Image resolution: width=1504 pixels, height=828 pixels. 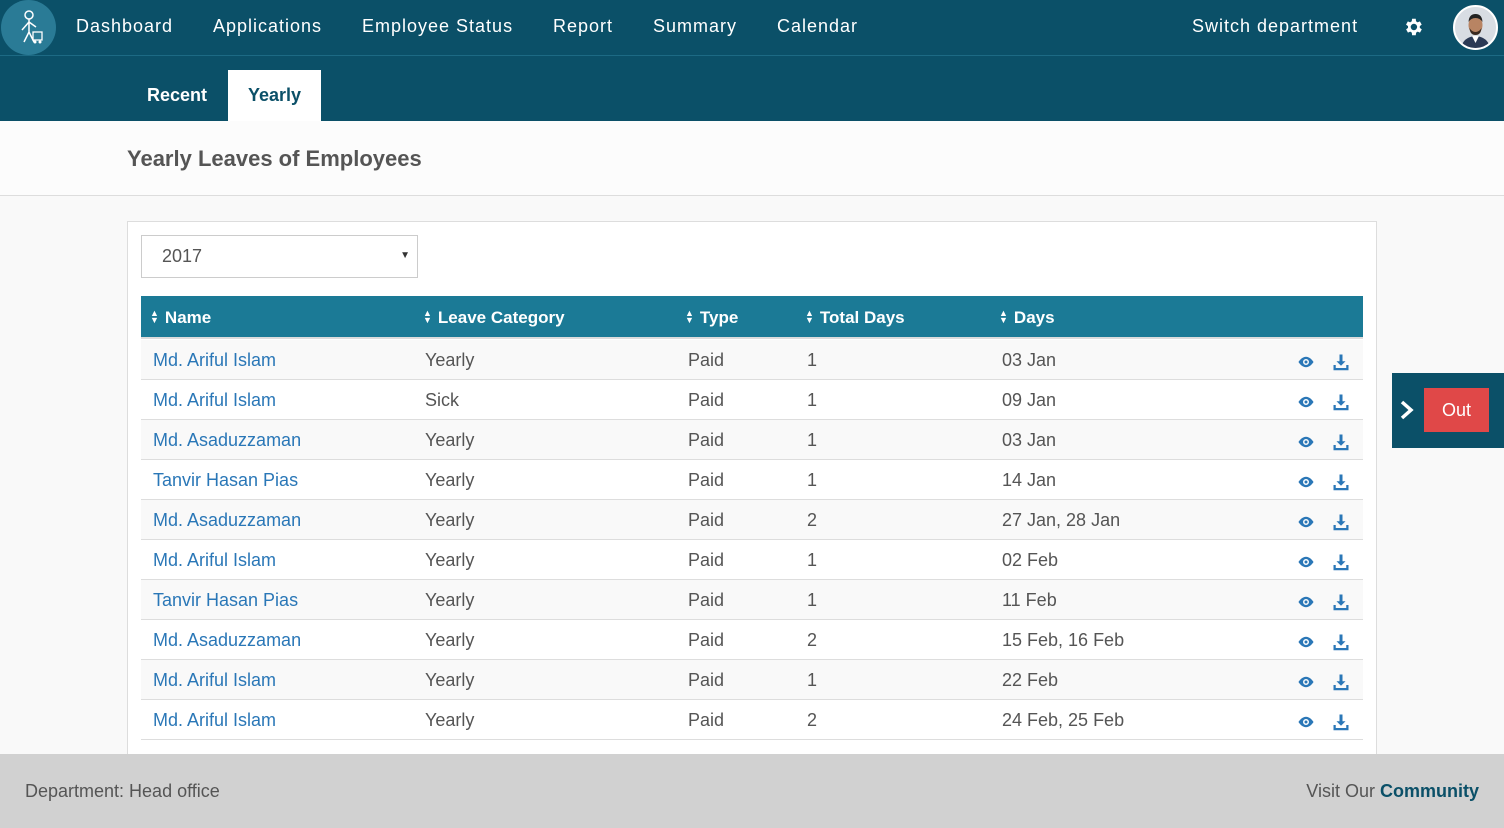 What do you see at coordinates (1029, 400) in the screenshot?
I see `leave-days: 09 Jan` at bounding box center [1029, 400].